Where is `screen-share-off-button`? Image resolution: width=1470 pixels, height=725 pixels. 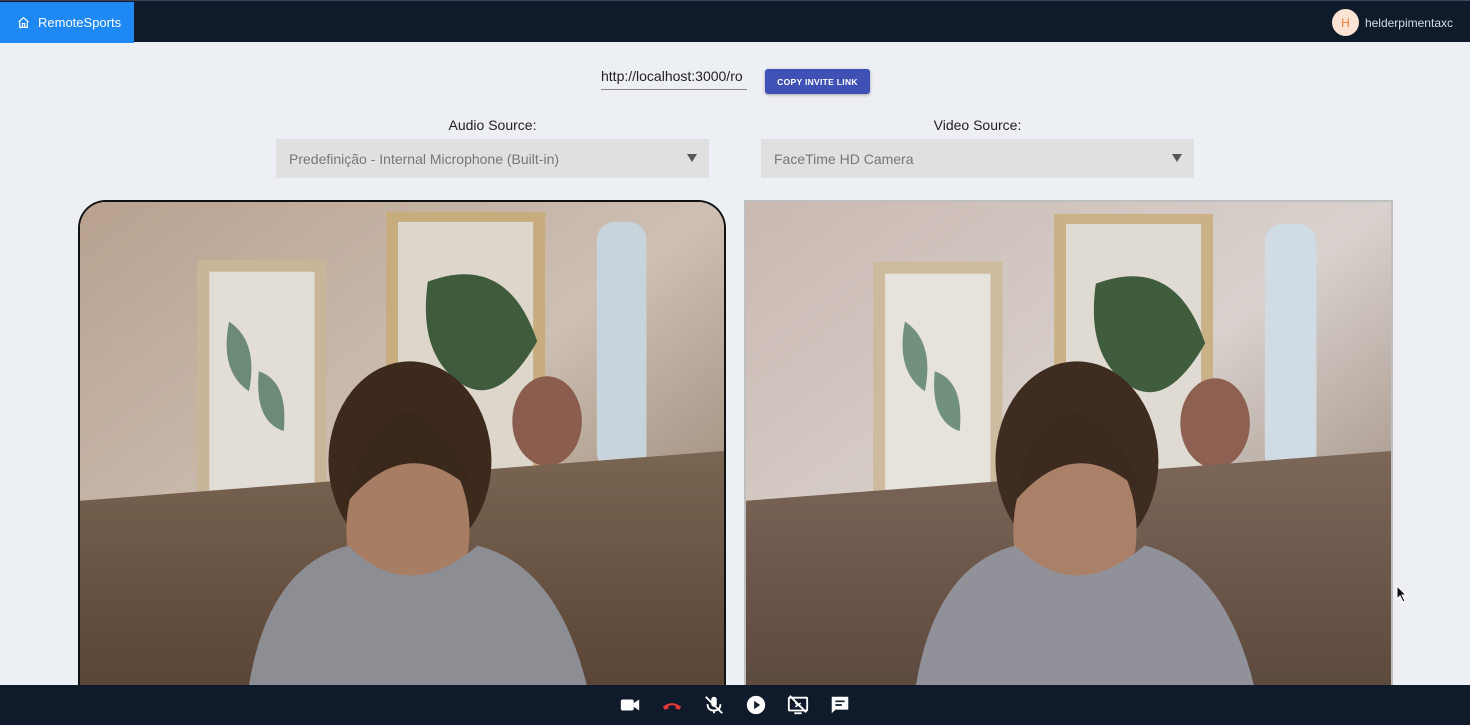
screen-share-off-button is located at coordinates (798, 705).